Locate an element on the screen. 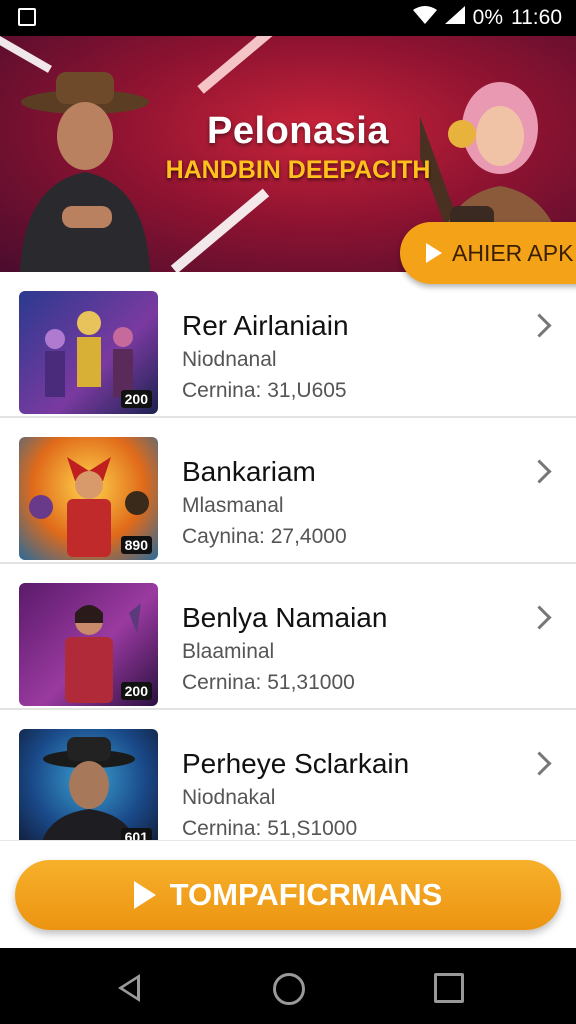 This screenshot has width=576, height=1024. game-title: Rer Airlaniain is located at coordinates (265, 325).